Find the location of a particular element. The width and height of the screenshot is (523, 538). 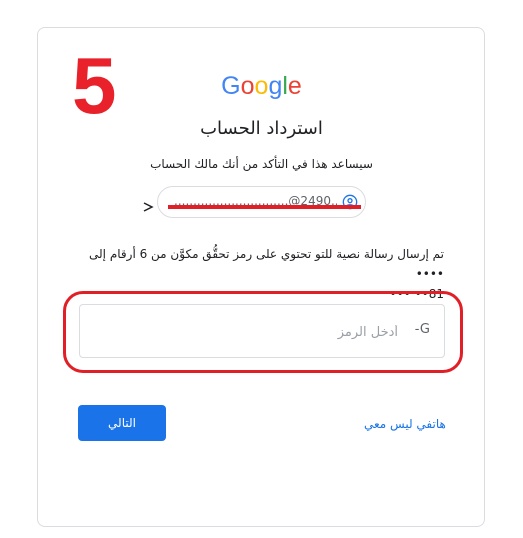

logo-letter: e is located at coordinates (294, 86).